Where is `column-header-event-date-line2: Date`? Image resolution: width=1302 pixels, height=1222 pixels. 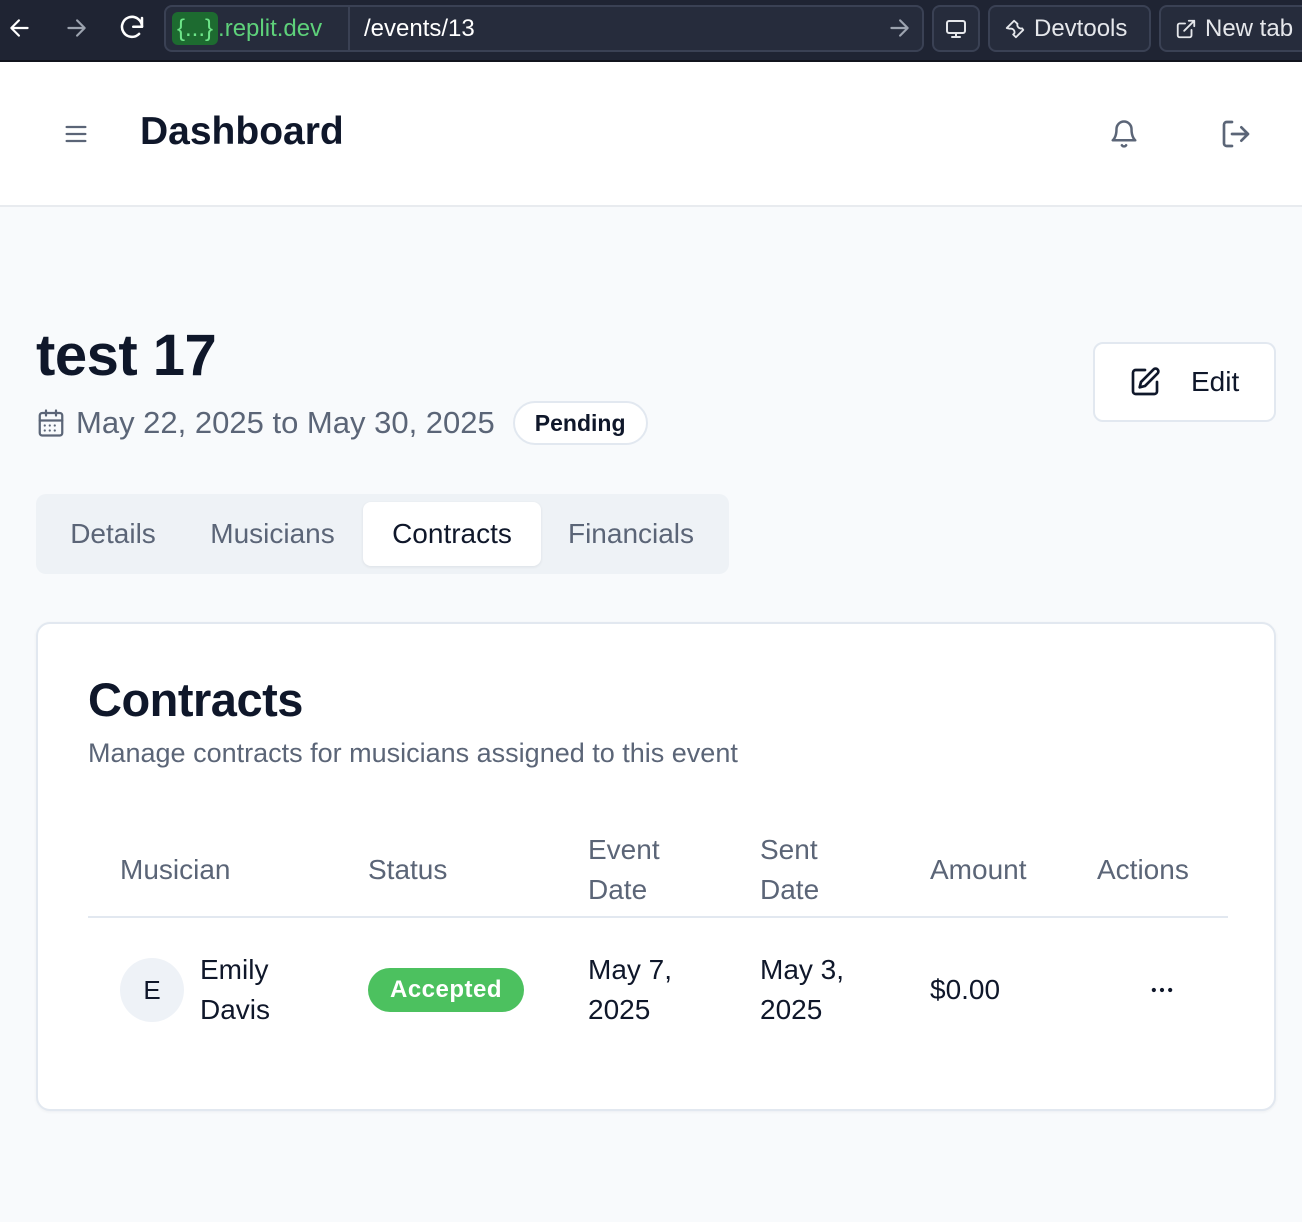 column-header-event-date-line2: Date is located at coordinates (618, 889).